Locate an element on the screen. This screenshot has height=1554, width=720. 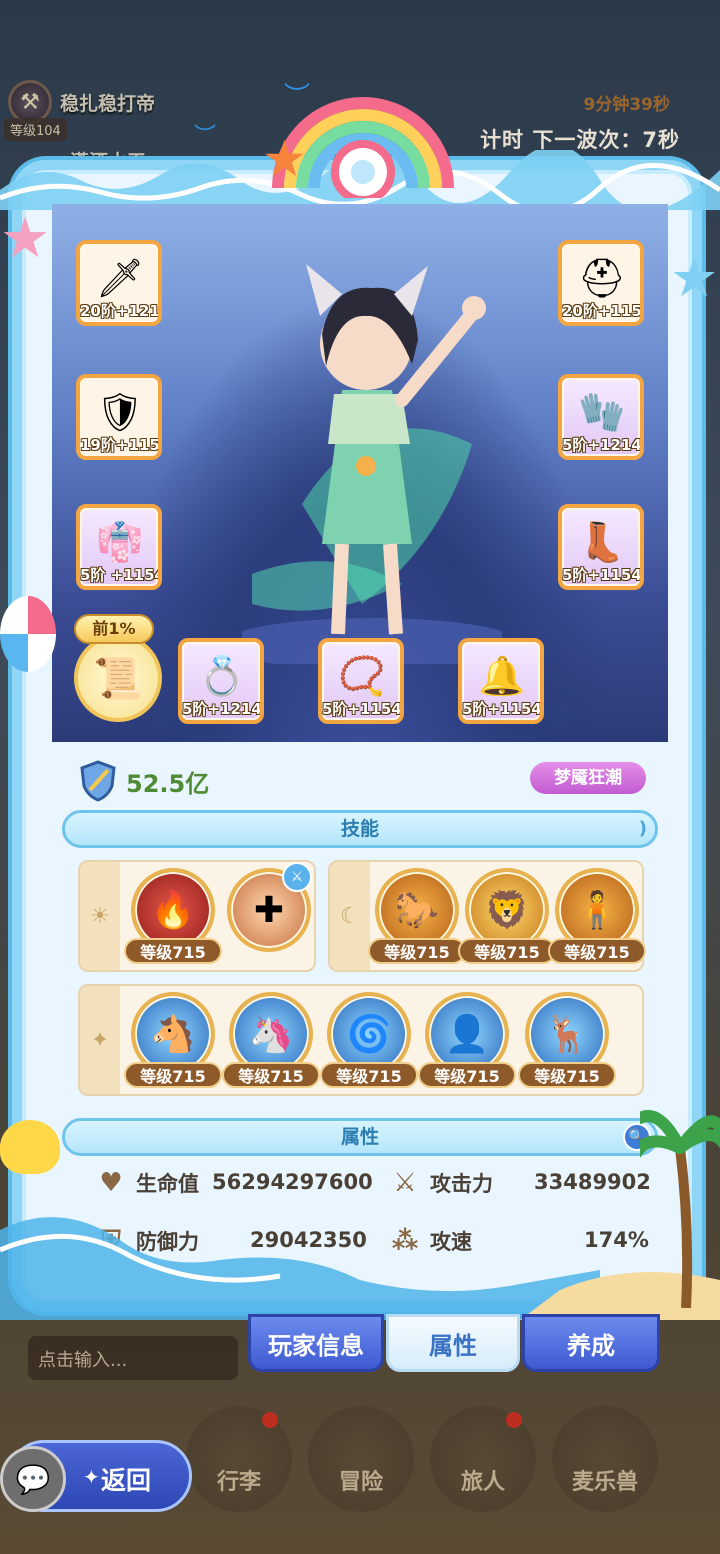
tab-growth: 养成 is located at coordinates (591, 1343).